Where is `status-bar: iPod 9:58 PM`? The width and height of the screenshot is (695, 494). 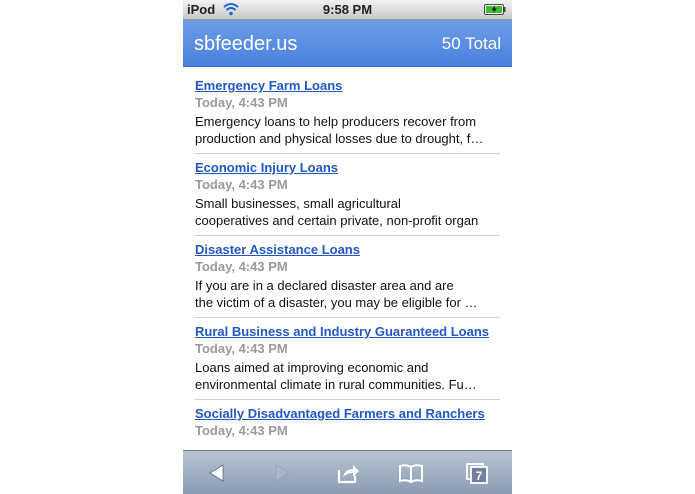
status-bar: iPod 9:58 PM is located at coordinates (347, 10).